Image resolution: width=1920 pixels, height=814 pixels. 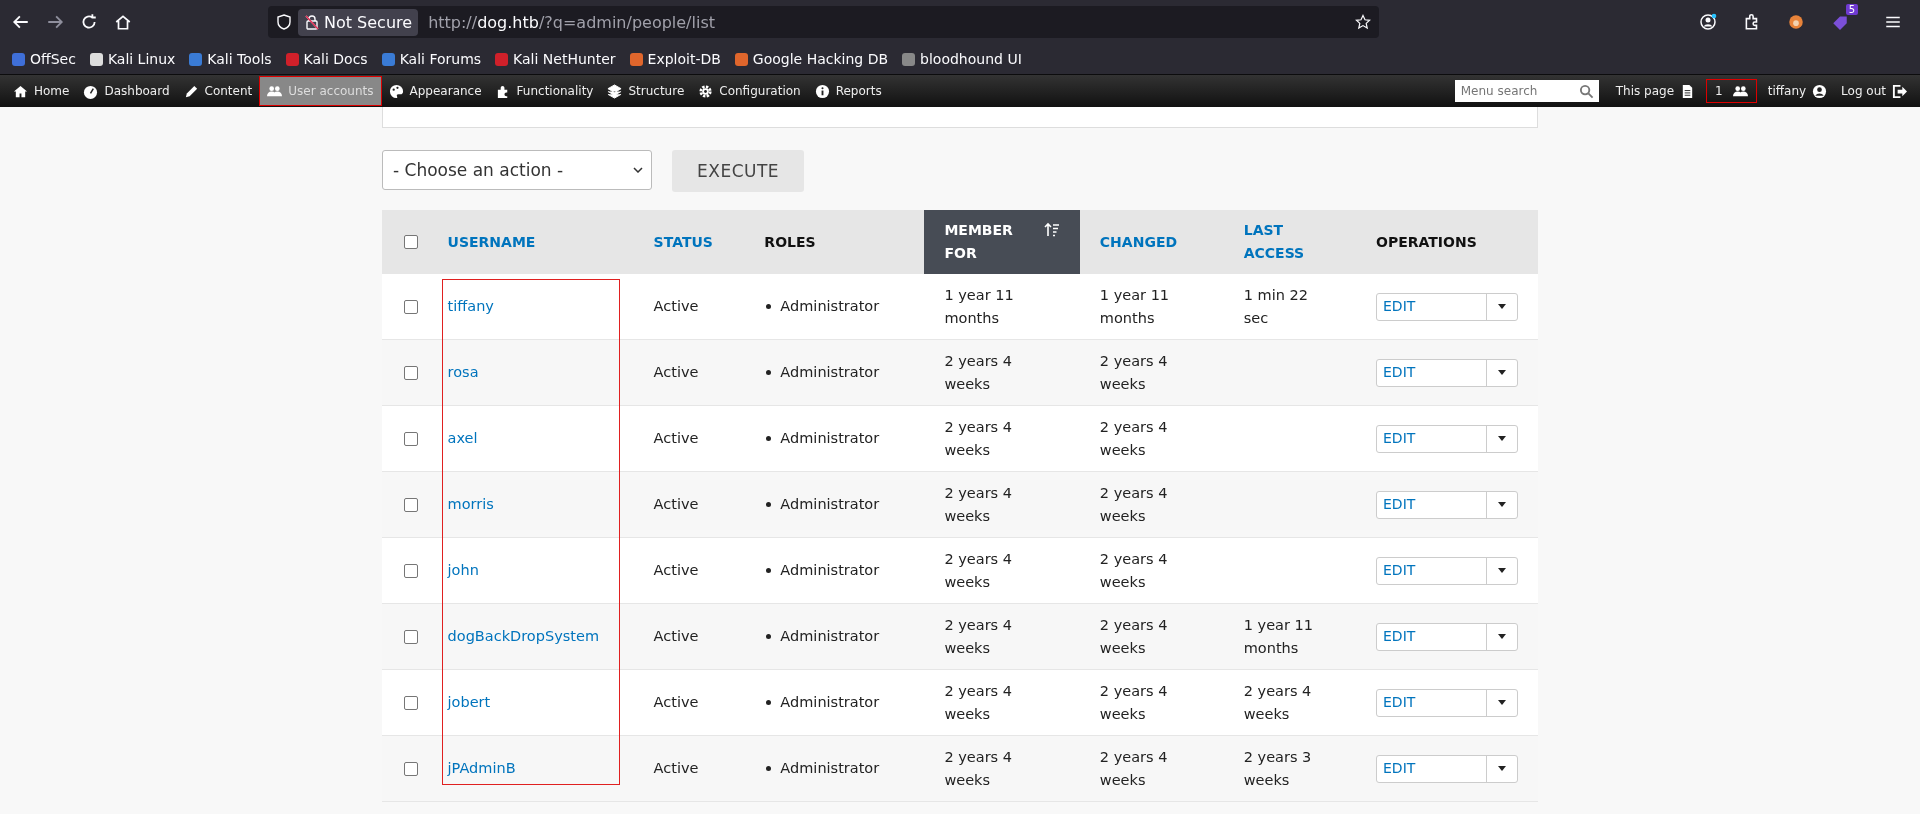 What do you see at coordinates (638, 170) in the screenshot?
I see `chevron-down-icon` at bounding box center [638, 170].